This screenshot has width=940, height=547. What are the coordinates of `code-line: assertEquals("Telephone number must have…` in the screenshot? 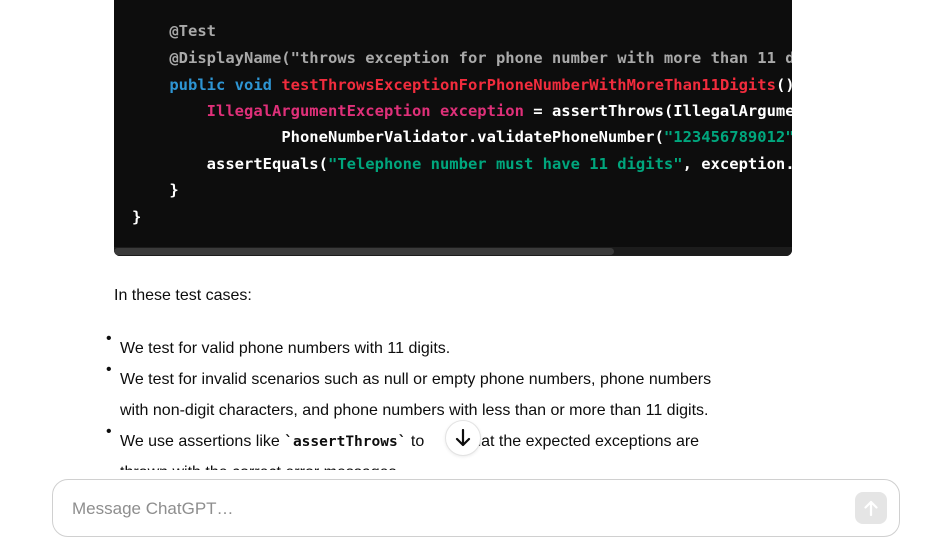 It's located at (462, 164).